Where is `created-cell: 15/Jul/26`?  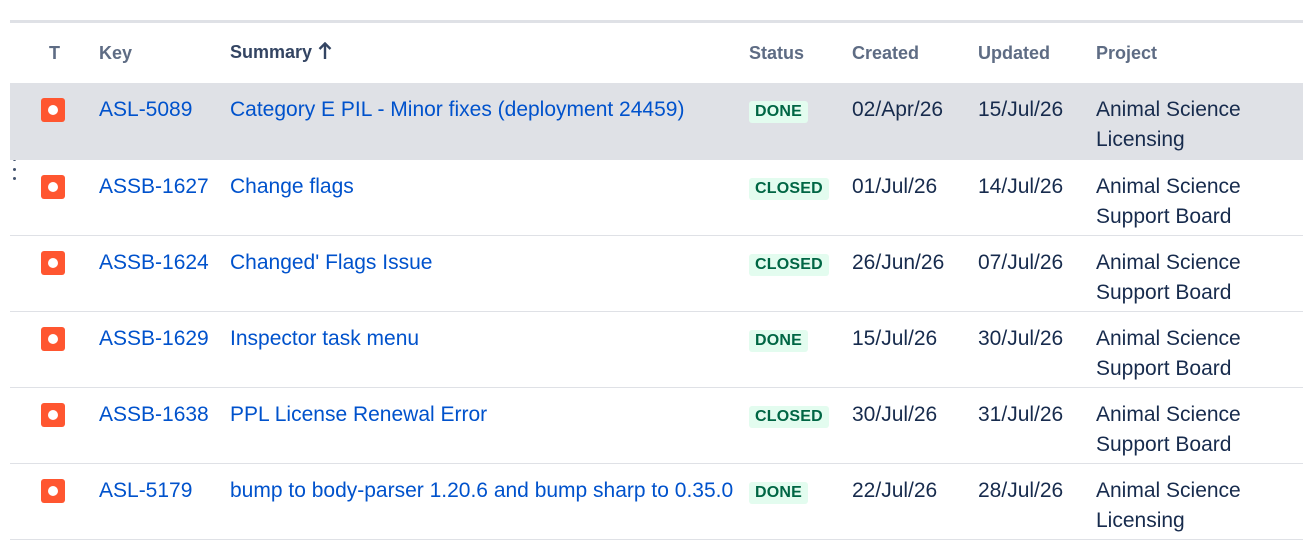
created-cell: 15/Jul/26 is located at coordinates (905, 349).